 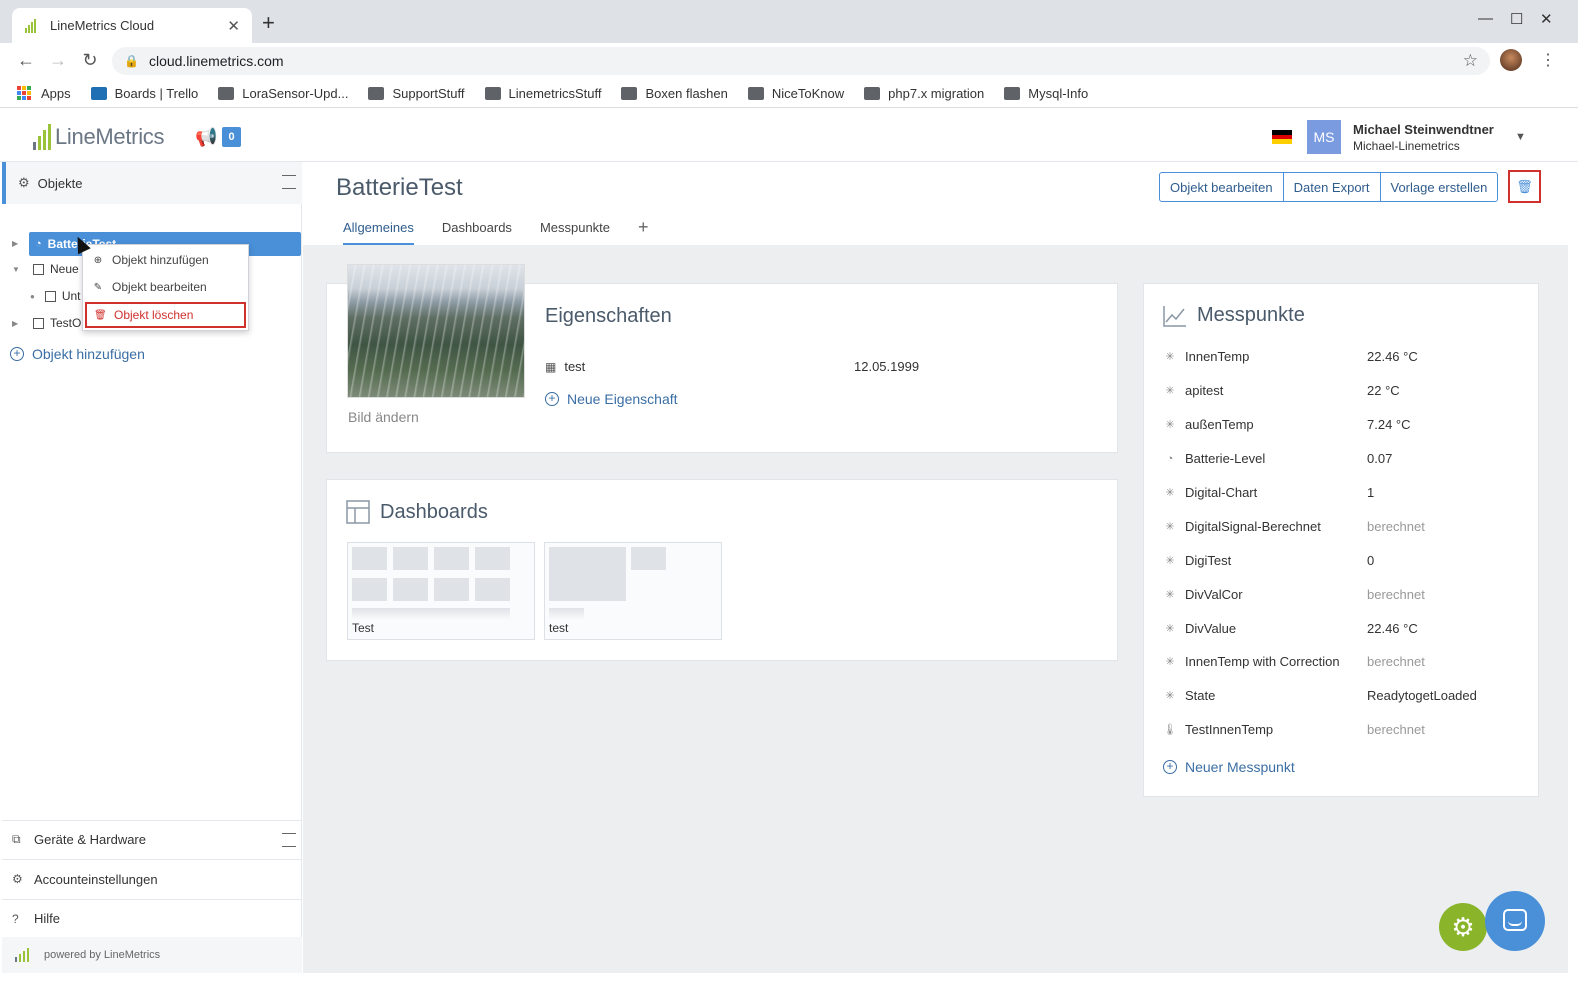 I want to click on trello-icon, so click(x=98, y=93).